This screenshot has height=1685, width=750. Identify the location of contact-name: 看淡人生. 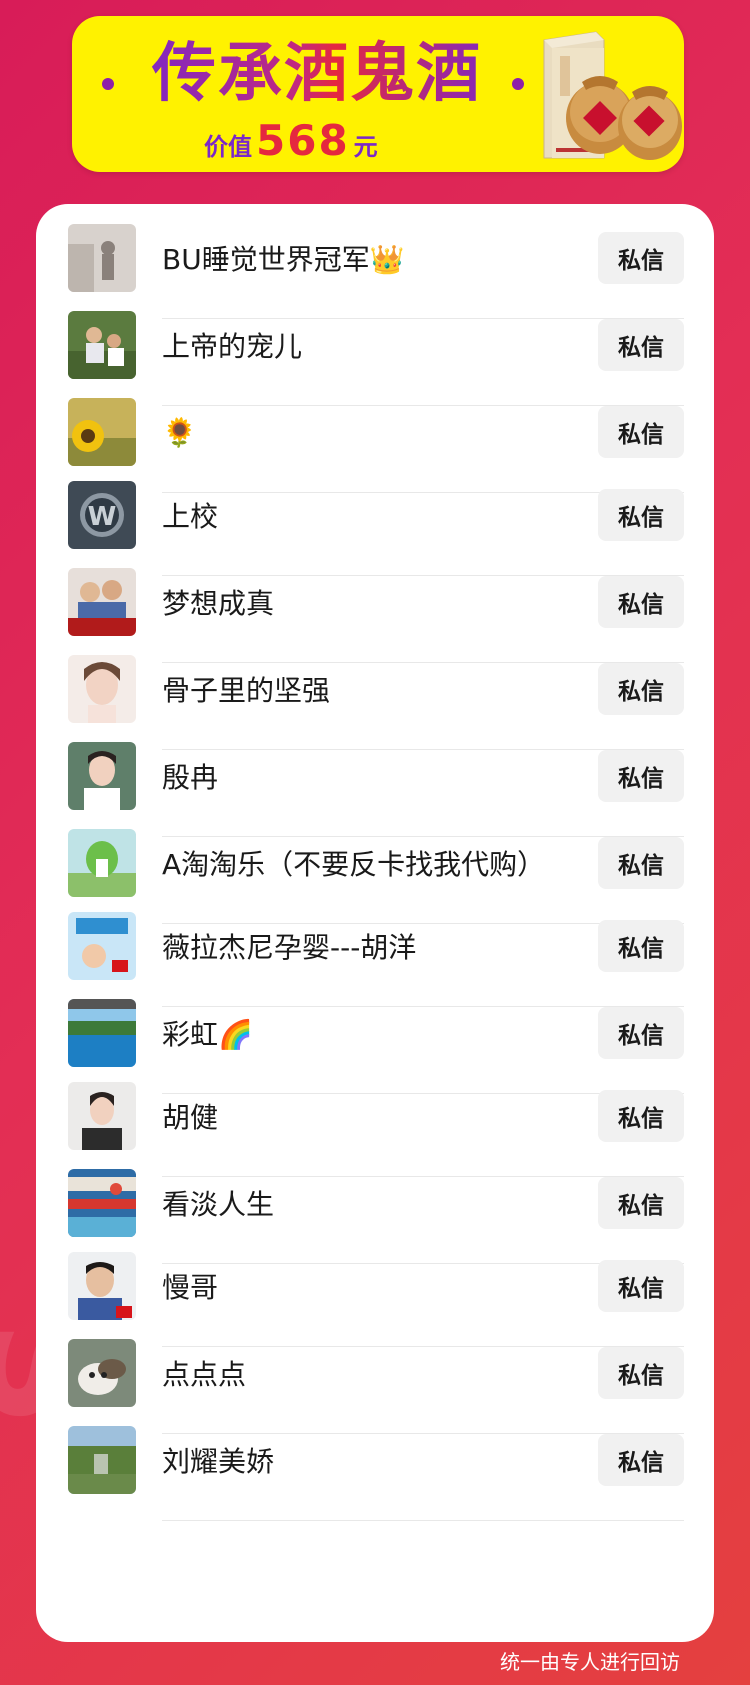
(218, 1204).